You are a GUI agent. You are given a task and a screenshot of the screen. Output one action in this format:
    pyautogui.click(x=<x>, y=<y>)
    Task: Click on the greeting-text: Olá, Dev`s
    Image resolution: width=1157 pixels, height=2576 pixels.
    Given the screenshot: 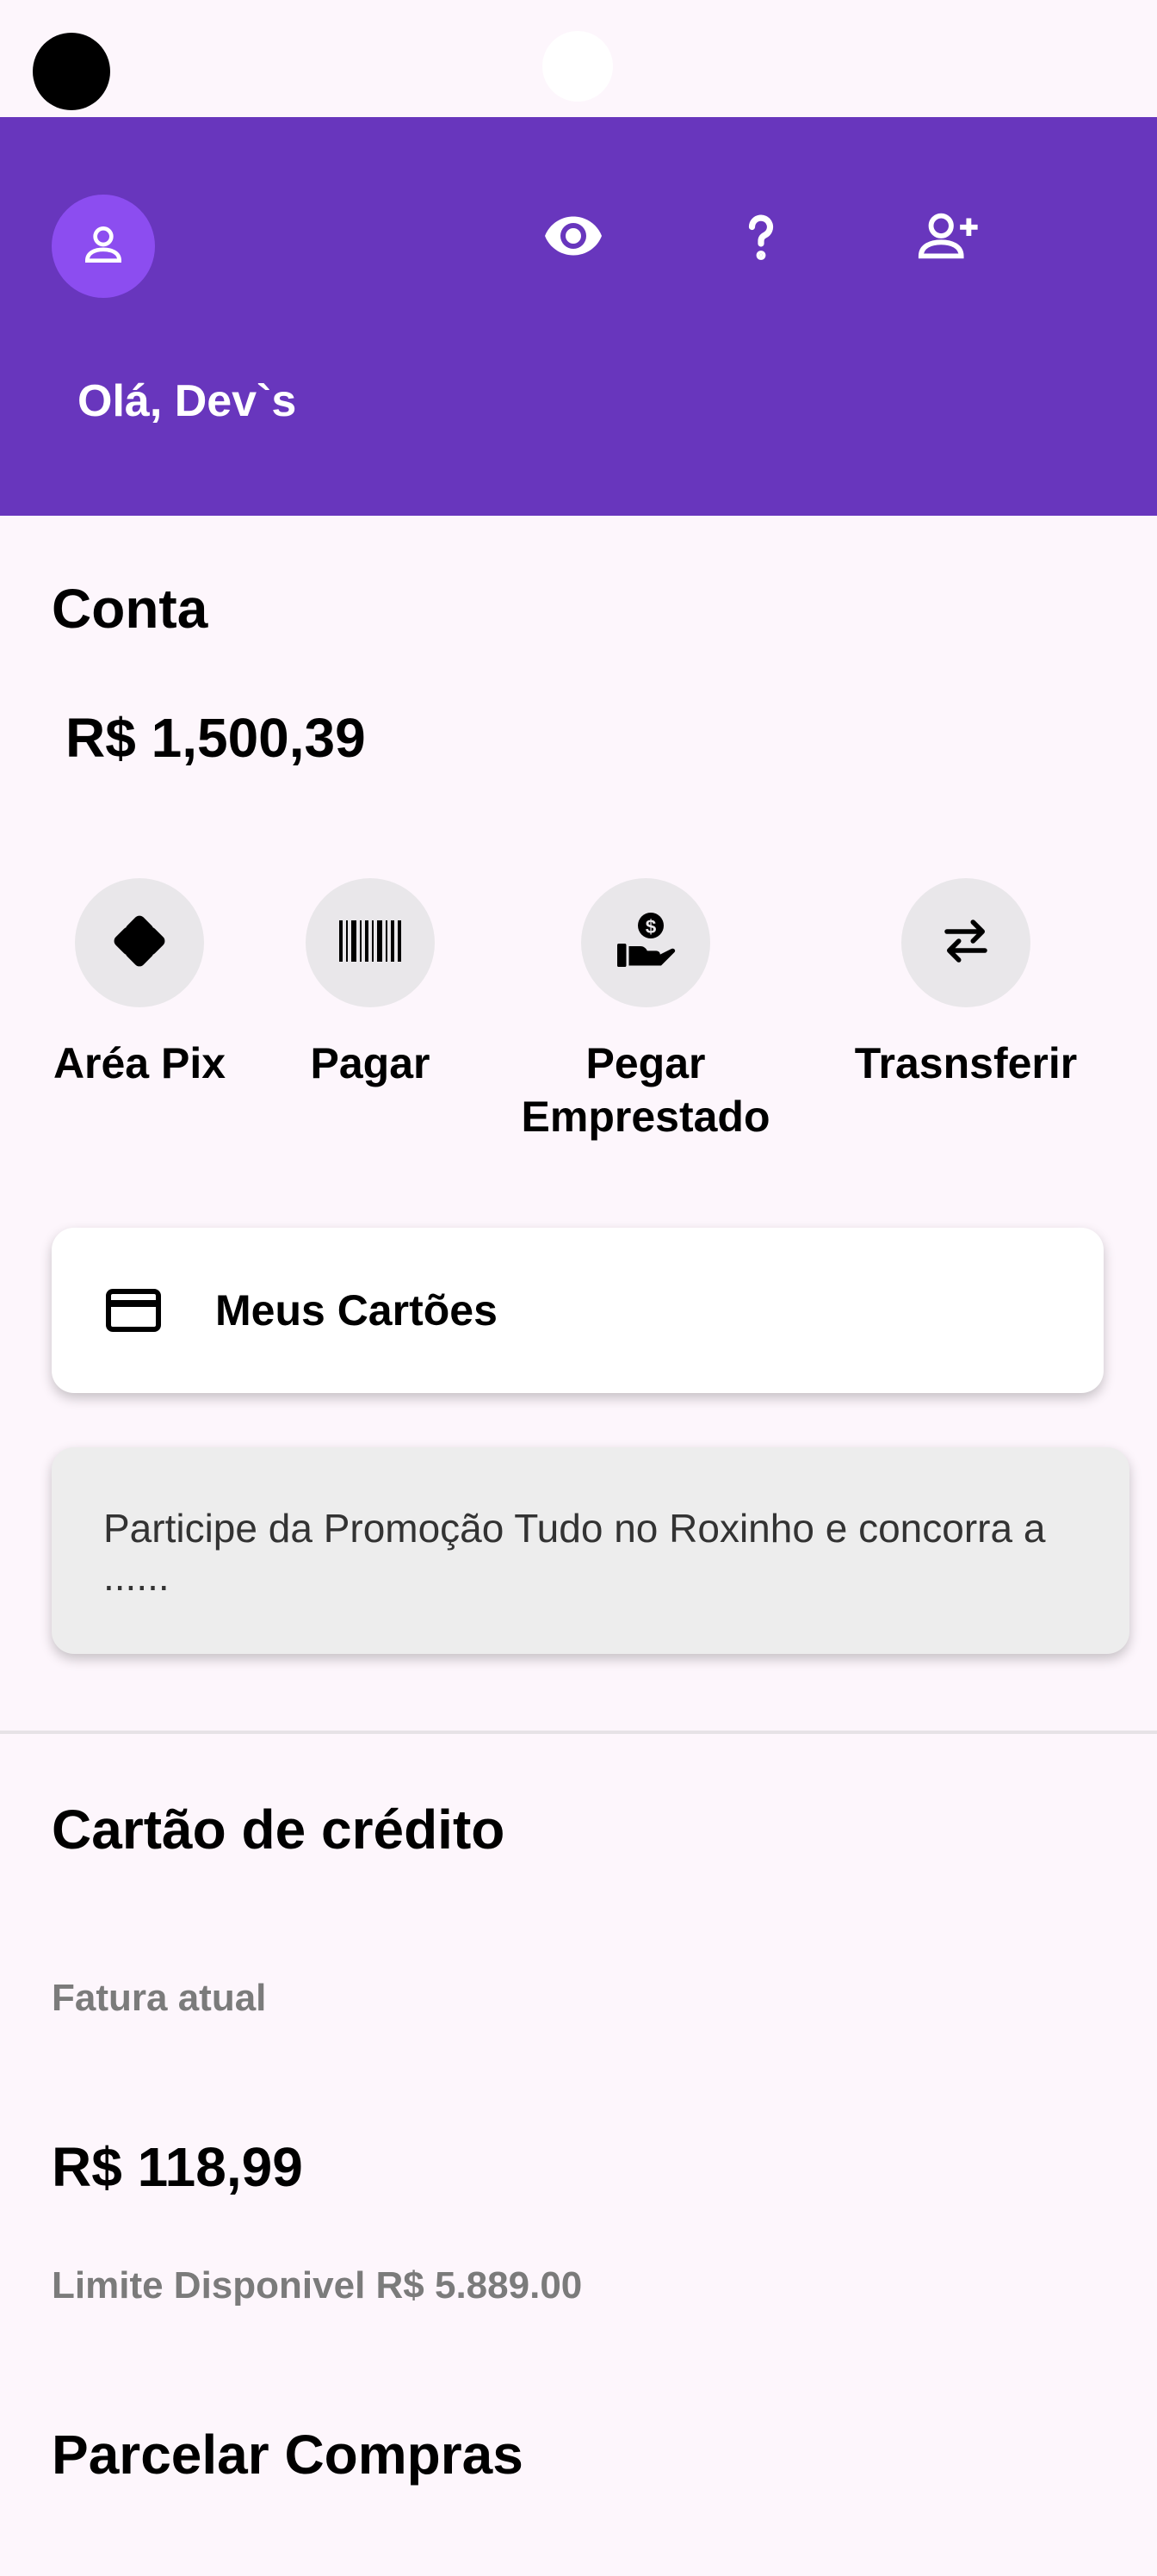 What is the action you would take?
    pyautogui.click(x=187, y=401)
    